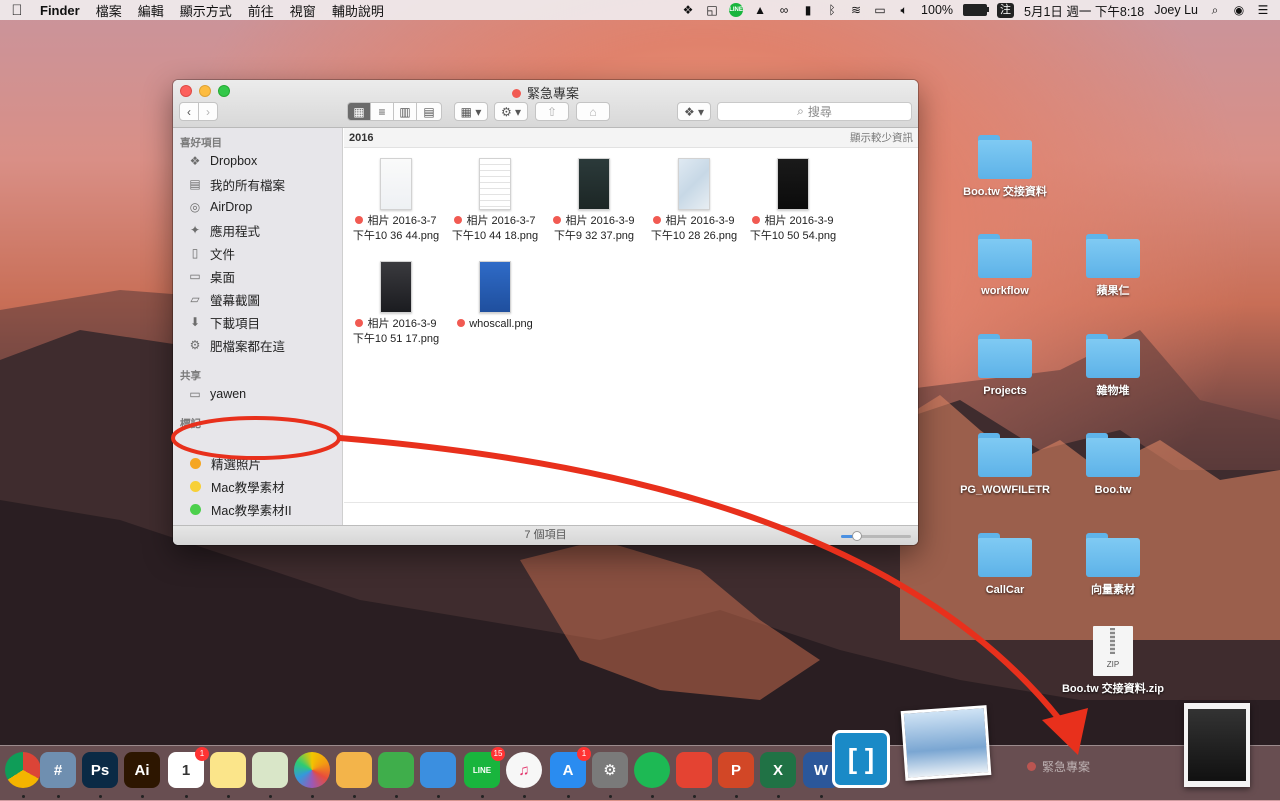  Describe the element at coordinates (694, 201) in the screenshot. I see `file-item: 相片 2016-3-9 下午10 28 26.png` at that location.